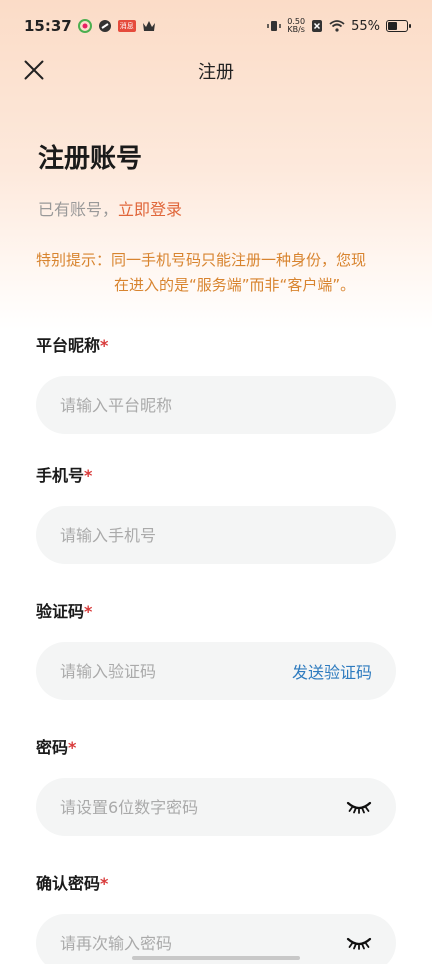 This screenshot has width=432, height=964. I want to click on login-prompt: 已有账号，立即登录, so click(110, 208).